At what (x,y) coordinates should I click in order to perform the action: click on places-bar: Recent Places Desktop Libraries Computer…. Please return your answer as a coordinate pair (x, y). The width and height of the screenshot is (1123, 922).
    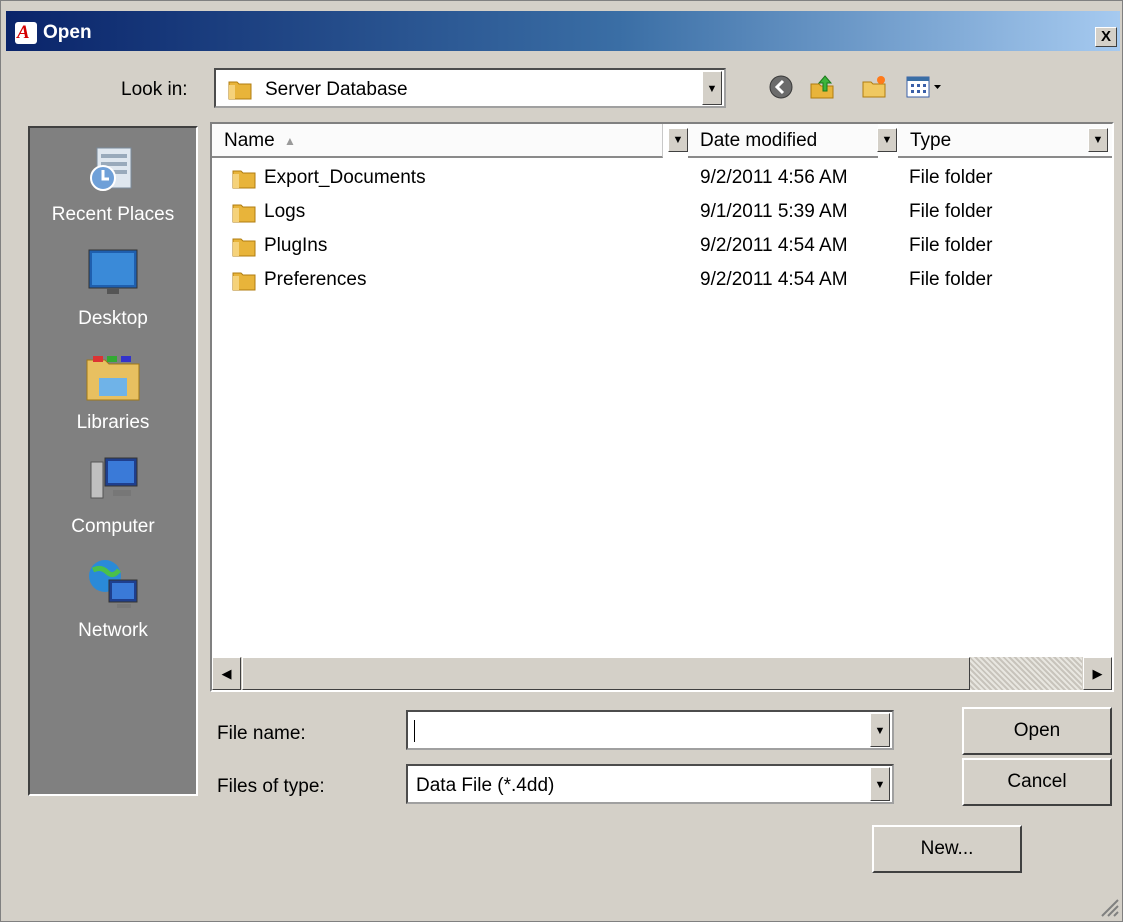
    Looking at the image, I should click on (113, 461).